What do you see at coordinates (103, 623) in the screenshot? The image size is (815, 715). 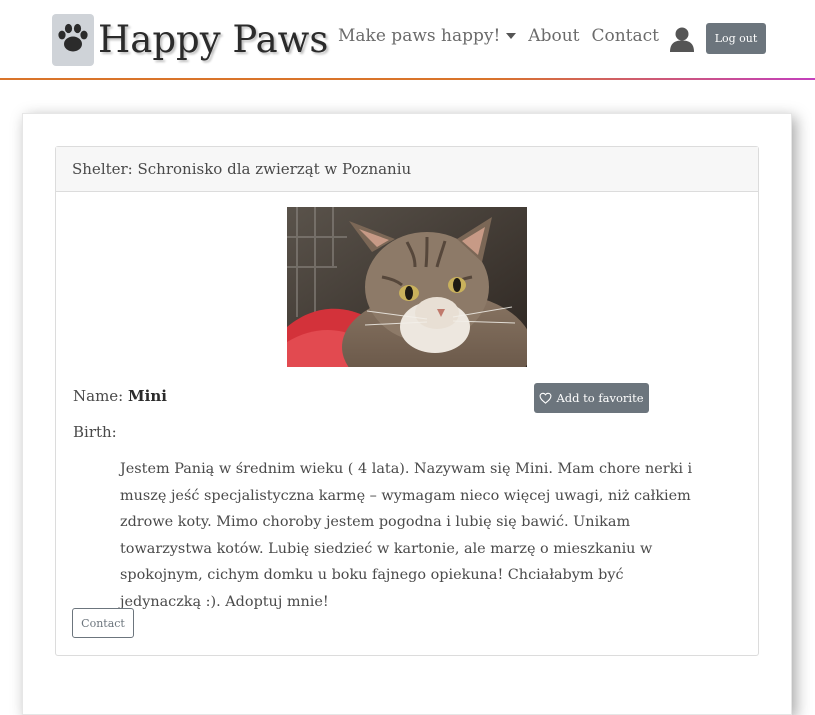 I see `contact-button: Contact` at bounding box center [103, 623].